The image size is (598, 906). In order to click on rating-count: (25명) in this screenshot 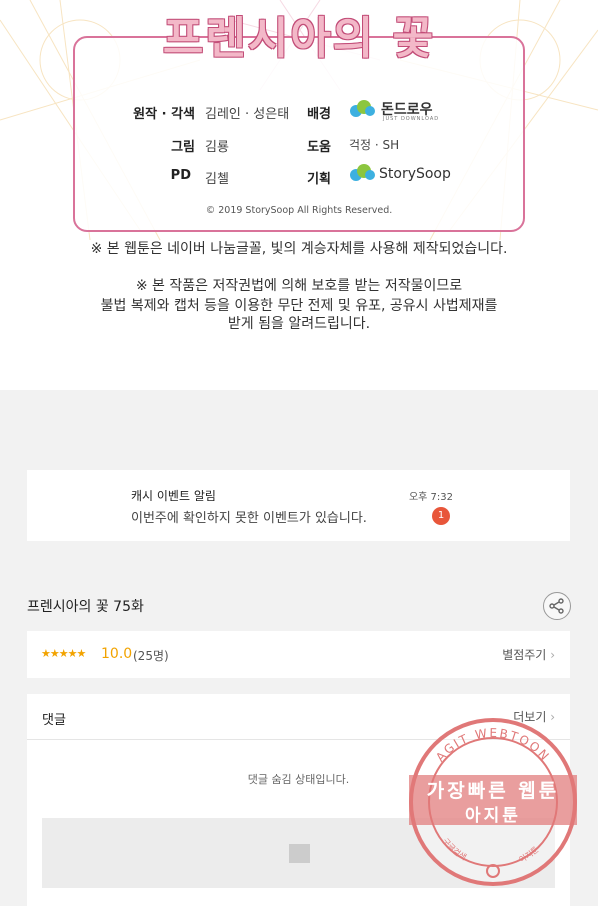, I will do `click(151, 656)`.